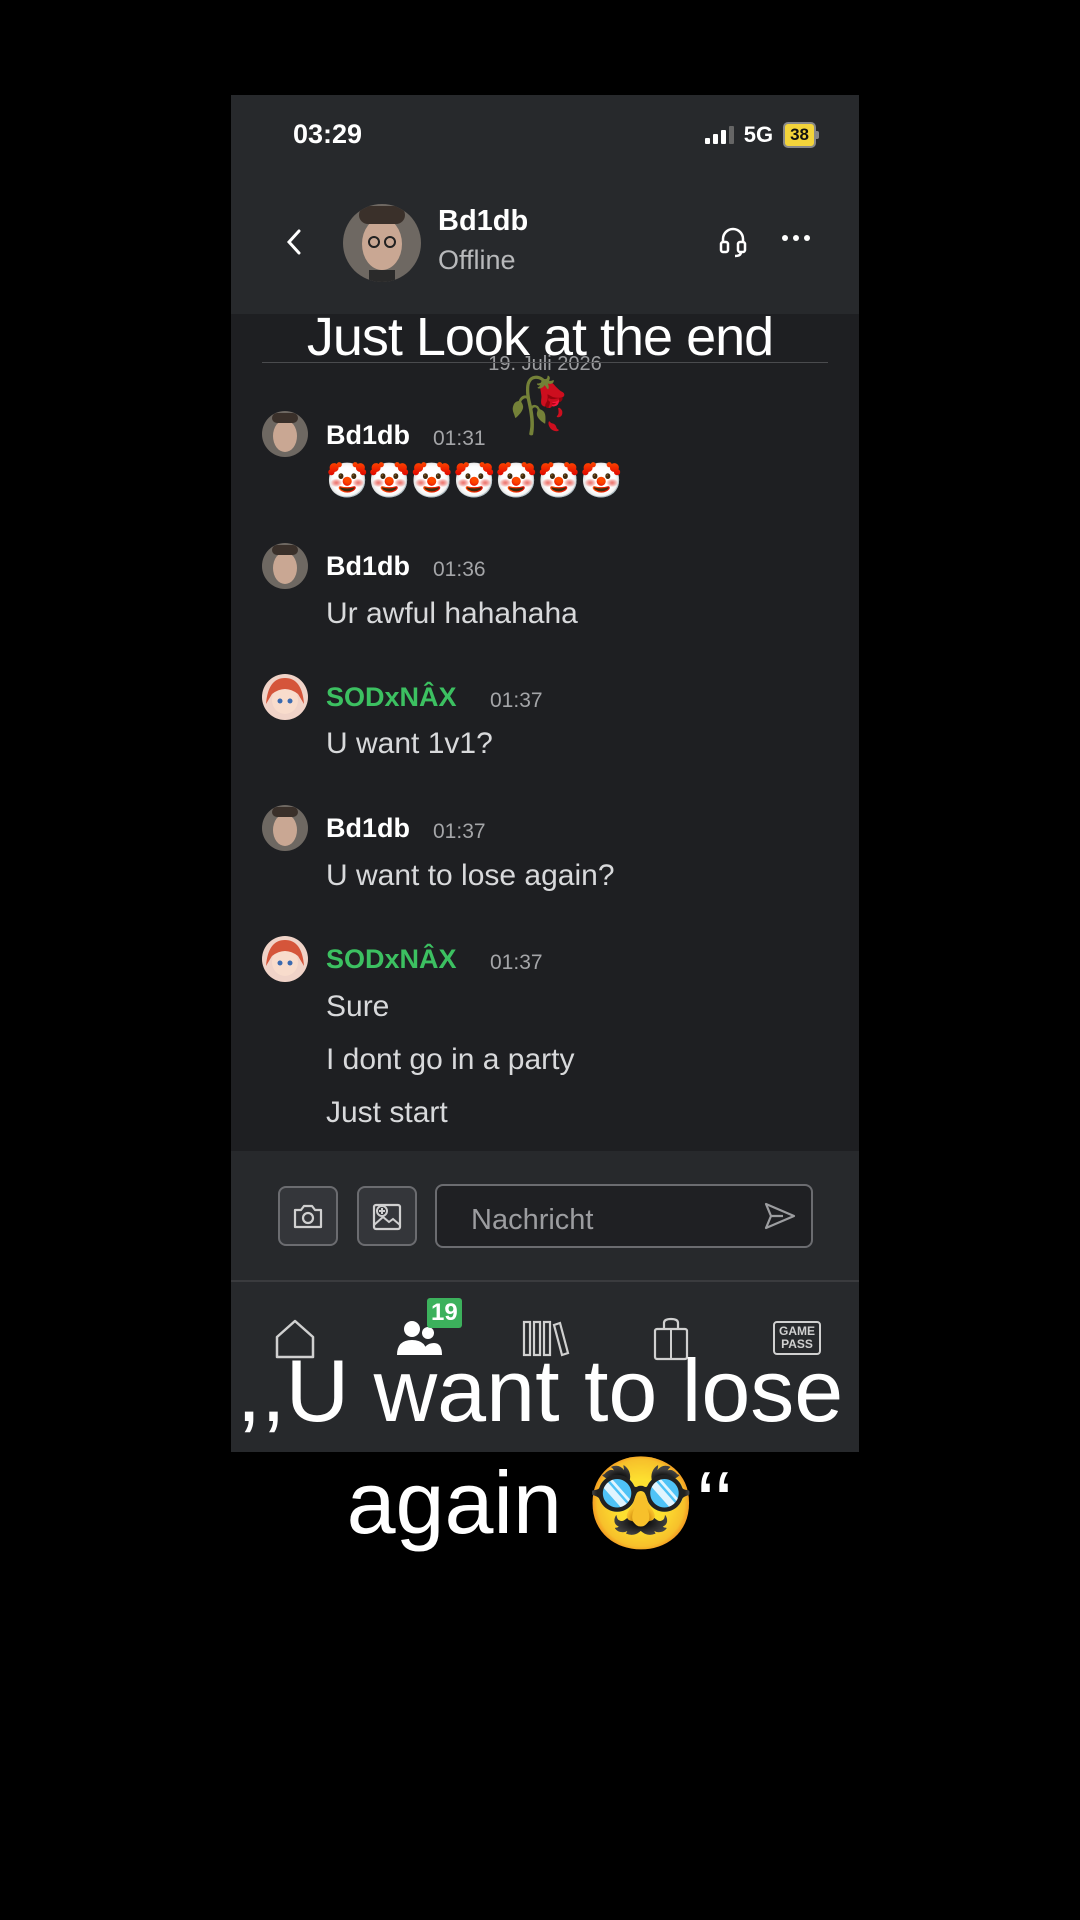  I want to click on battery-icon: 38, so click(801, 135).